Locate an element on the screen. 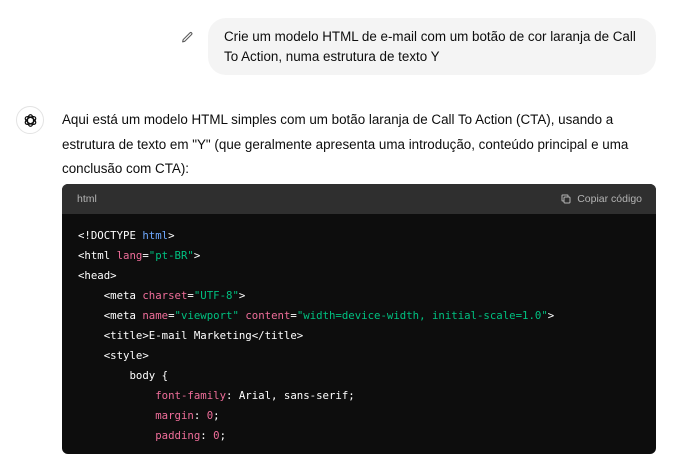  edit-message-button is located at coordinates (187, 37).